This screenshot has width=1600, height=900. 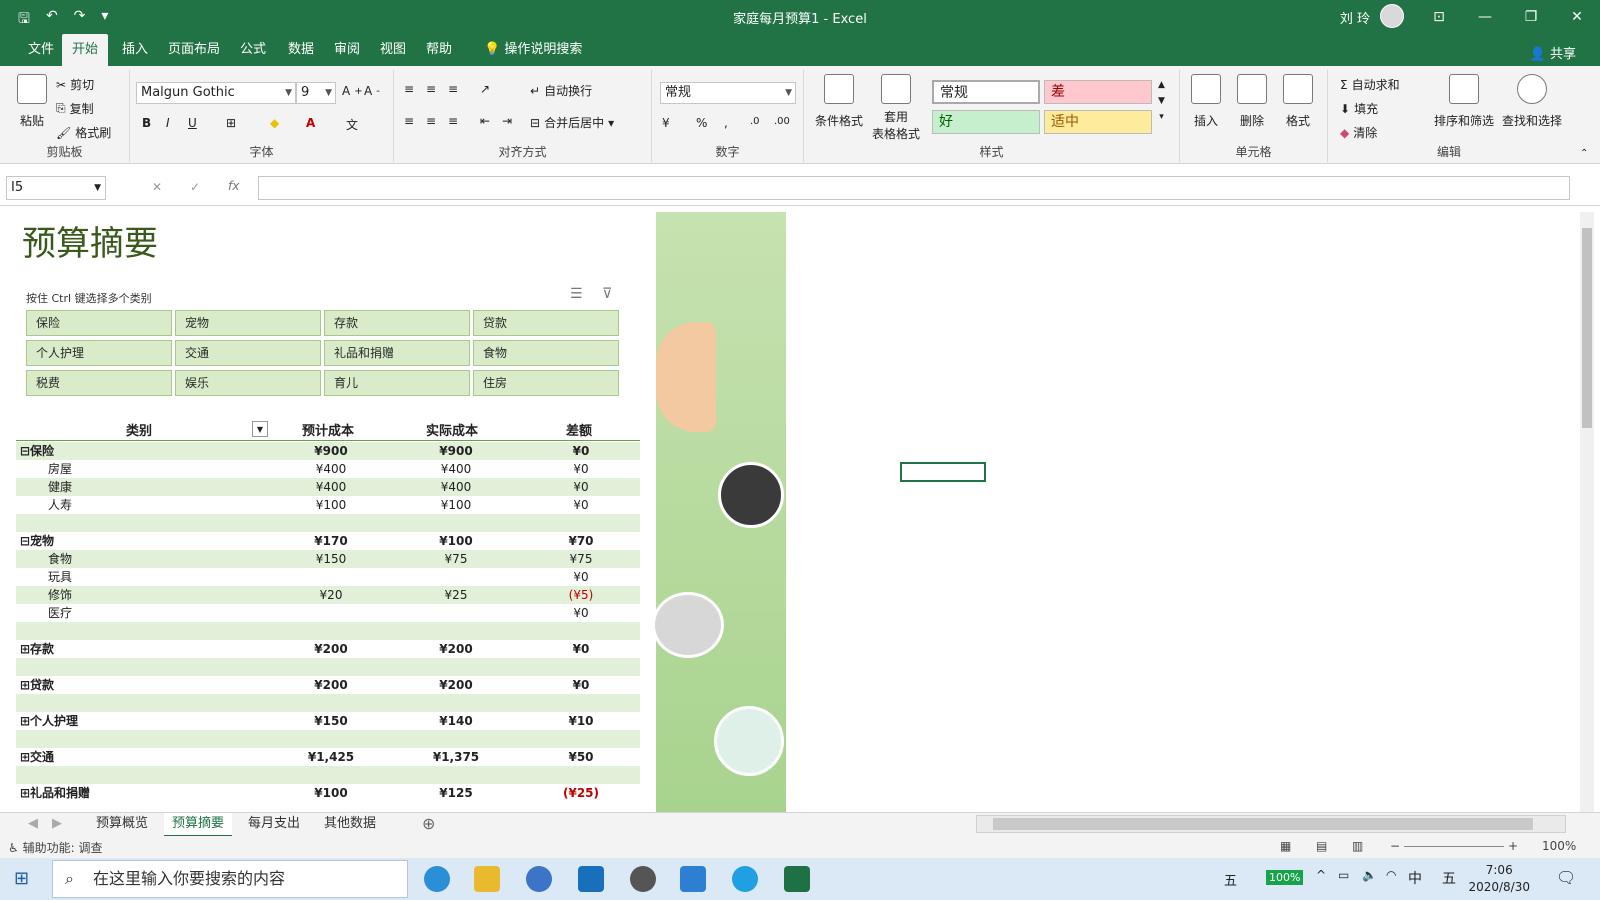 What do you see at coordinates (1485, 17) in the screenshot?
I see `minimize-icon: —` at bounding box center [1485, 17].